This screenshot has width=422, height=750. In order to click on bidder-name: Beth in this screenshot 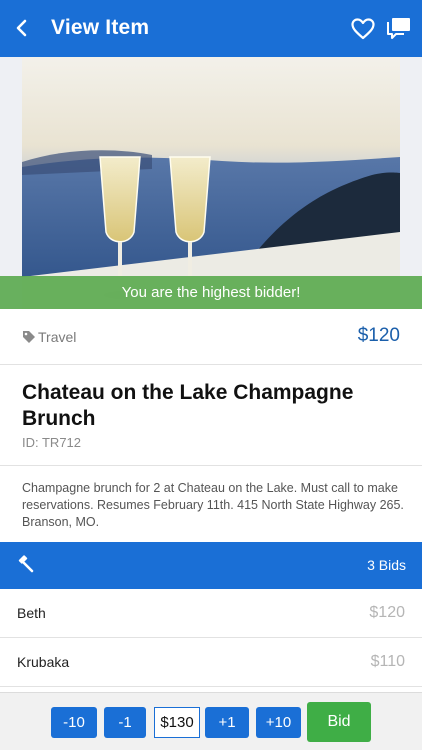, I will do `click(31, 613)`.